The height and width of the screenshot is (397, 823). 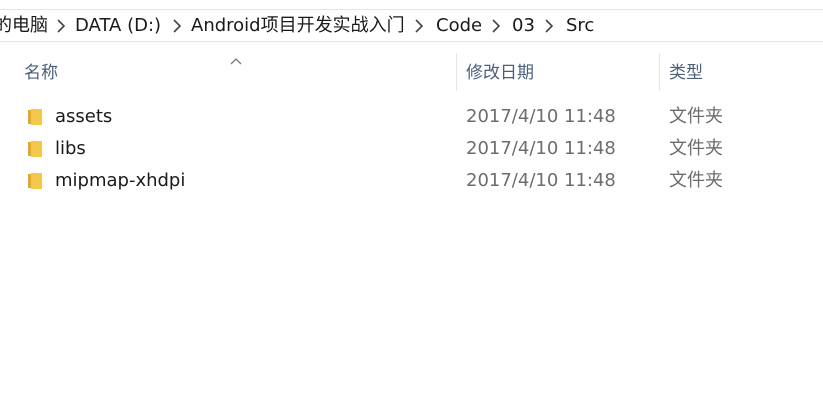 I want to click on column-header-date-modified: 修改日期, so click(x=500, y=73).